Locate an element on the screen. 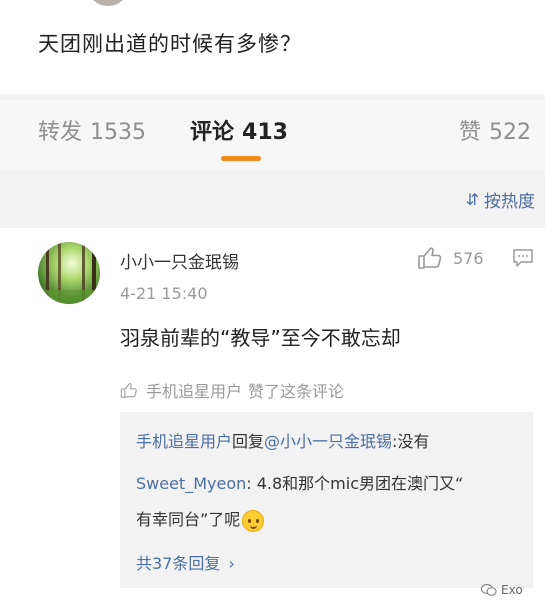 The height and width of the screenshot is (613, 545). watermark: Exo is located at coordinates (502, 590).